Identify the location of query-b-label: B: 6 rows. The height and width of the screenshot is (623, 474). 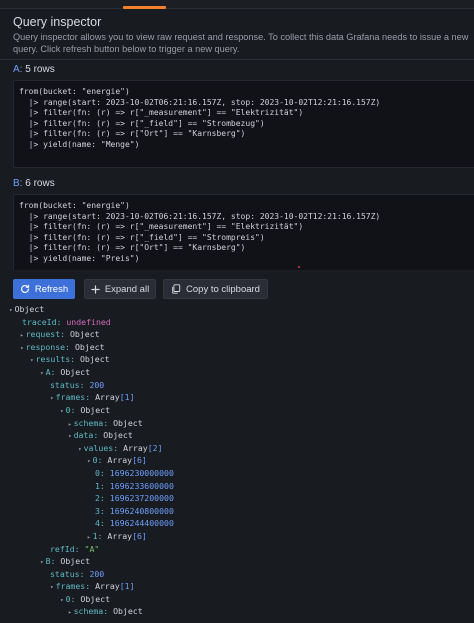
(34, 183).